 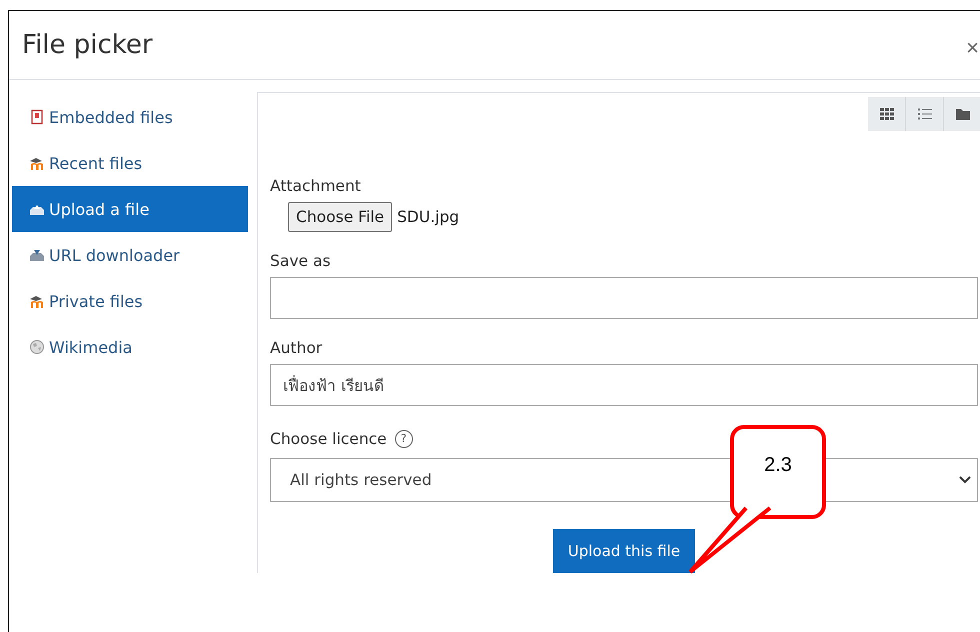 I want to click on upload-button: Upload this file, so click(x=624, y=551).